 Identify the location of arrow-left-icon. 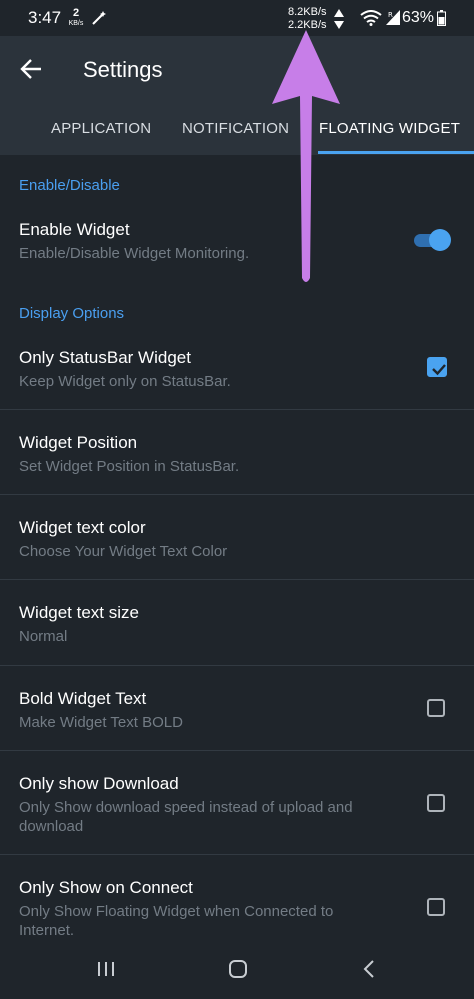
(33, 69).